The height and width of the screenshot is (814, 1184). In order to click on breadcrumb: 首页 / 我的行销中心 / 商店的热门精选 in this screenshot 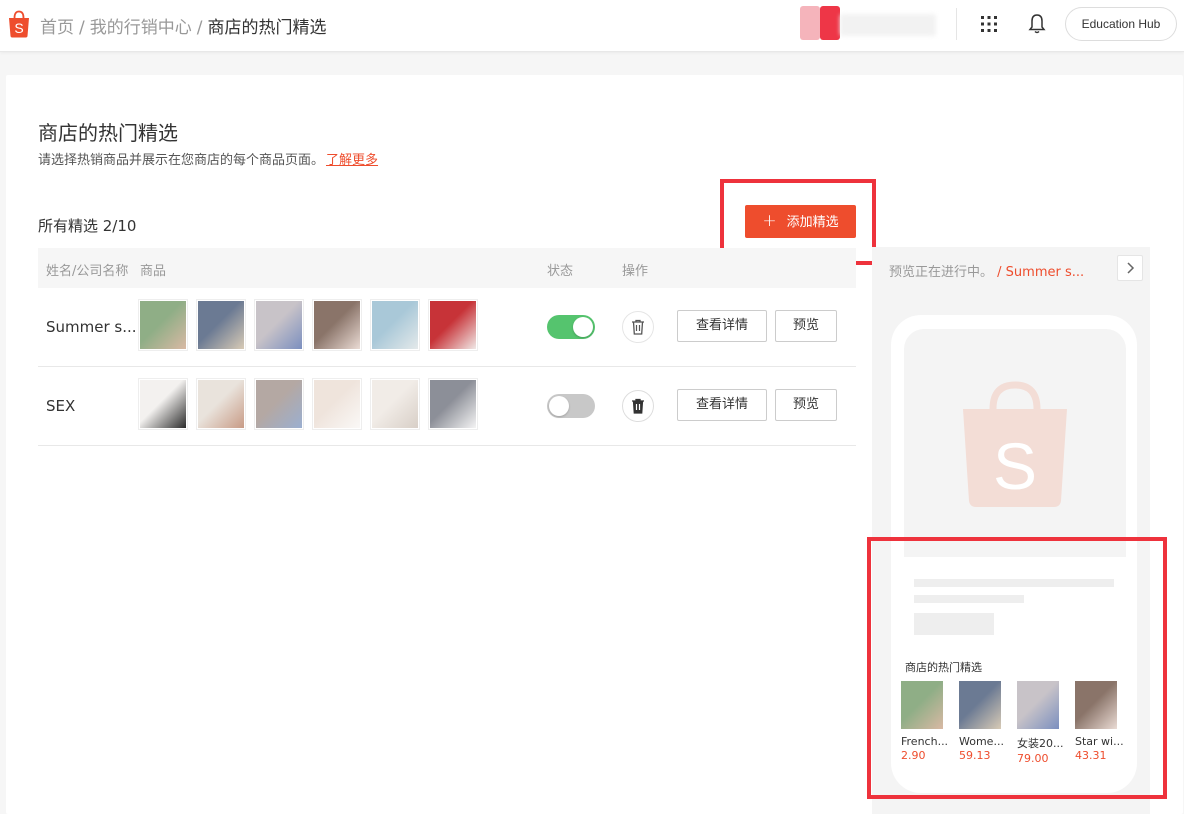, I will do `click(183, 25)`.